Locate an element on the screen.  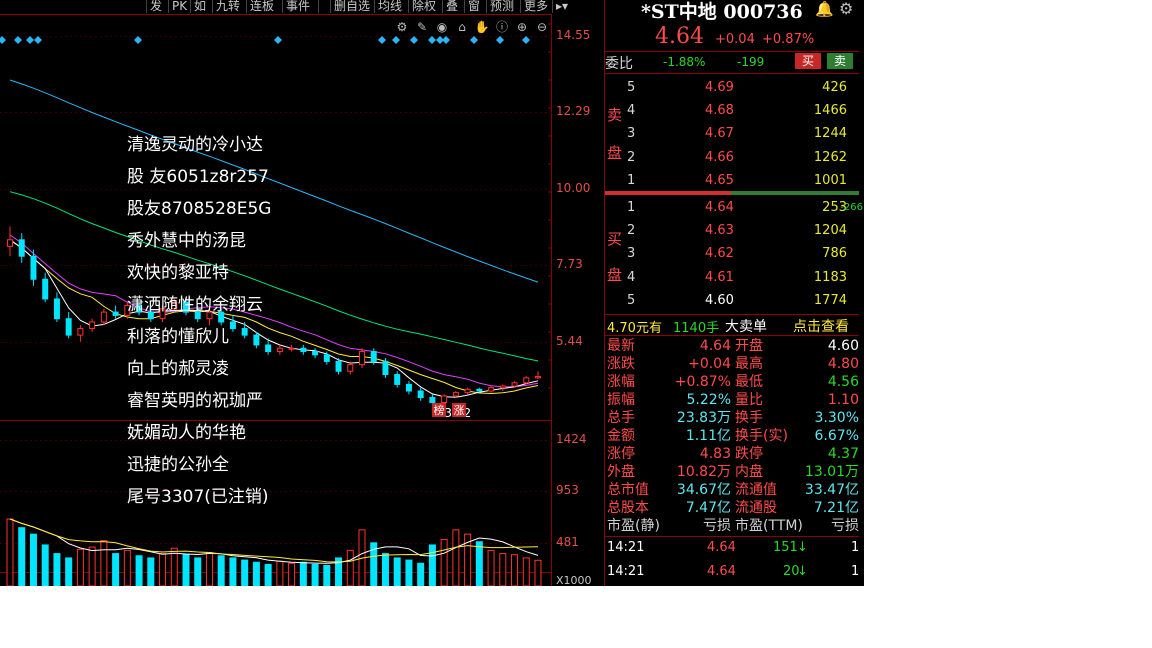
sell-button: 卖 is located at coordinates (840, 61).